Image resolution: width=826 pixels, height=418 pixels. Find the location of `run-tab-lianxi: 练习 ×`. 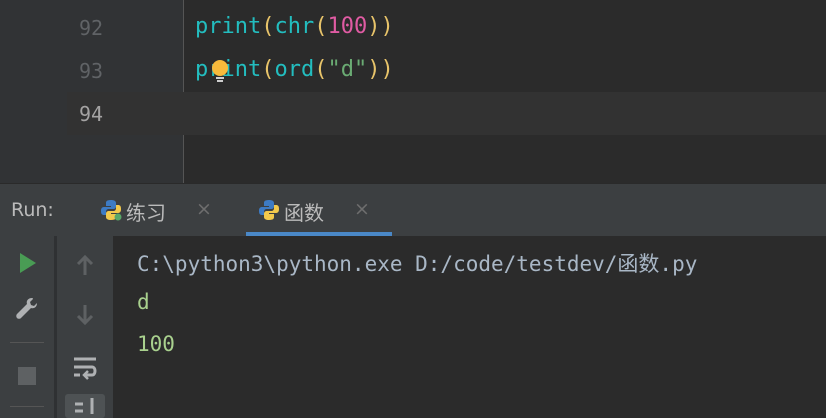

run-tab-lianxi: 练习 × is located at coordinates (160, 210).